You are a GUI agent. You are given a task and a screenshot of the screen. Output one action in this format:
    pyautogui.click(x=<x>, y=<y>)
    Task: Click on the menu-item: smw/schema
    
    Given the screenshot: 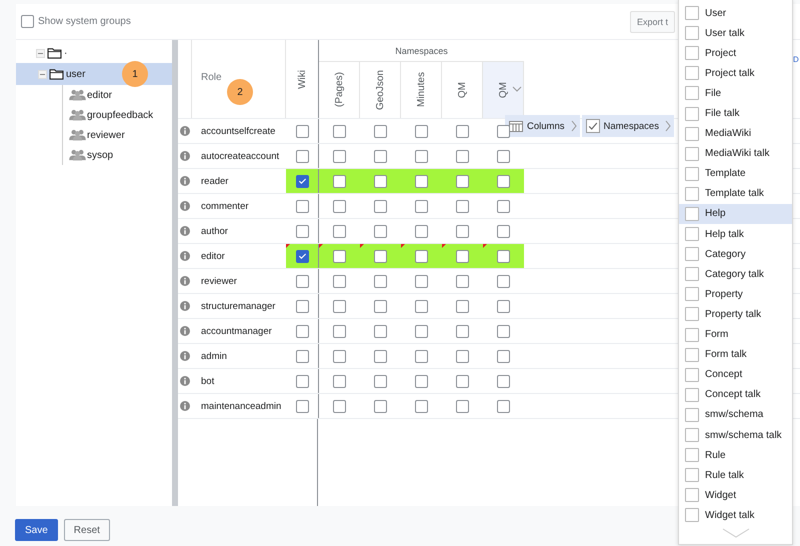 What is the action you would take?
    pyautogui.click(x=735, y=414)
    